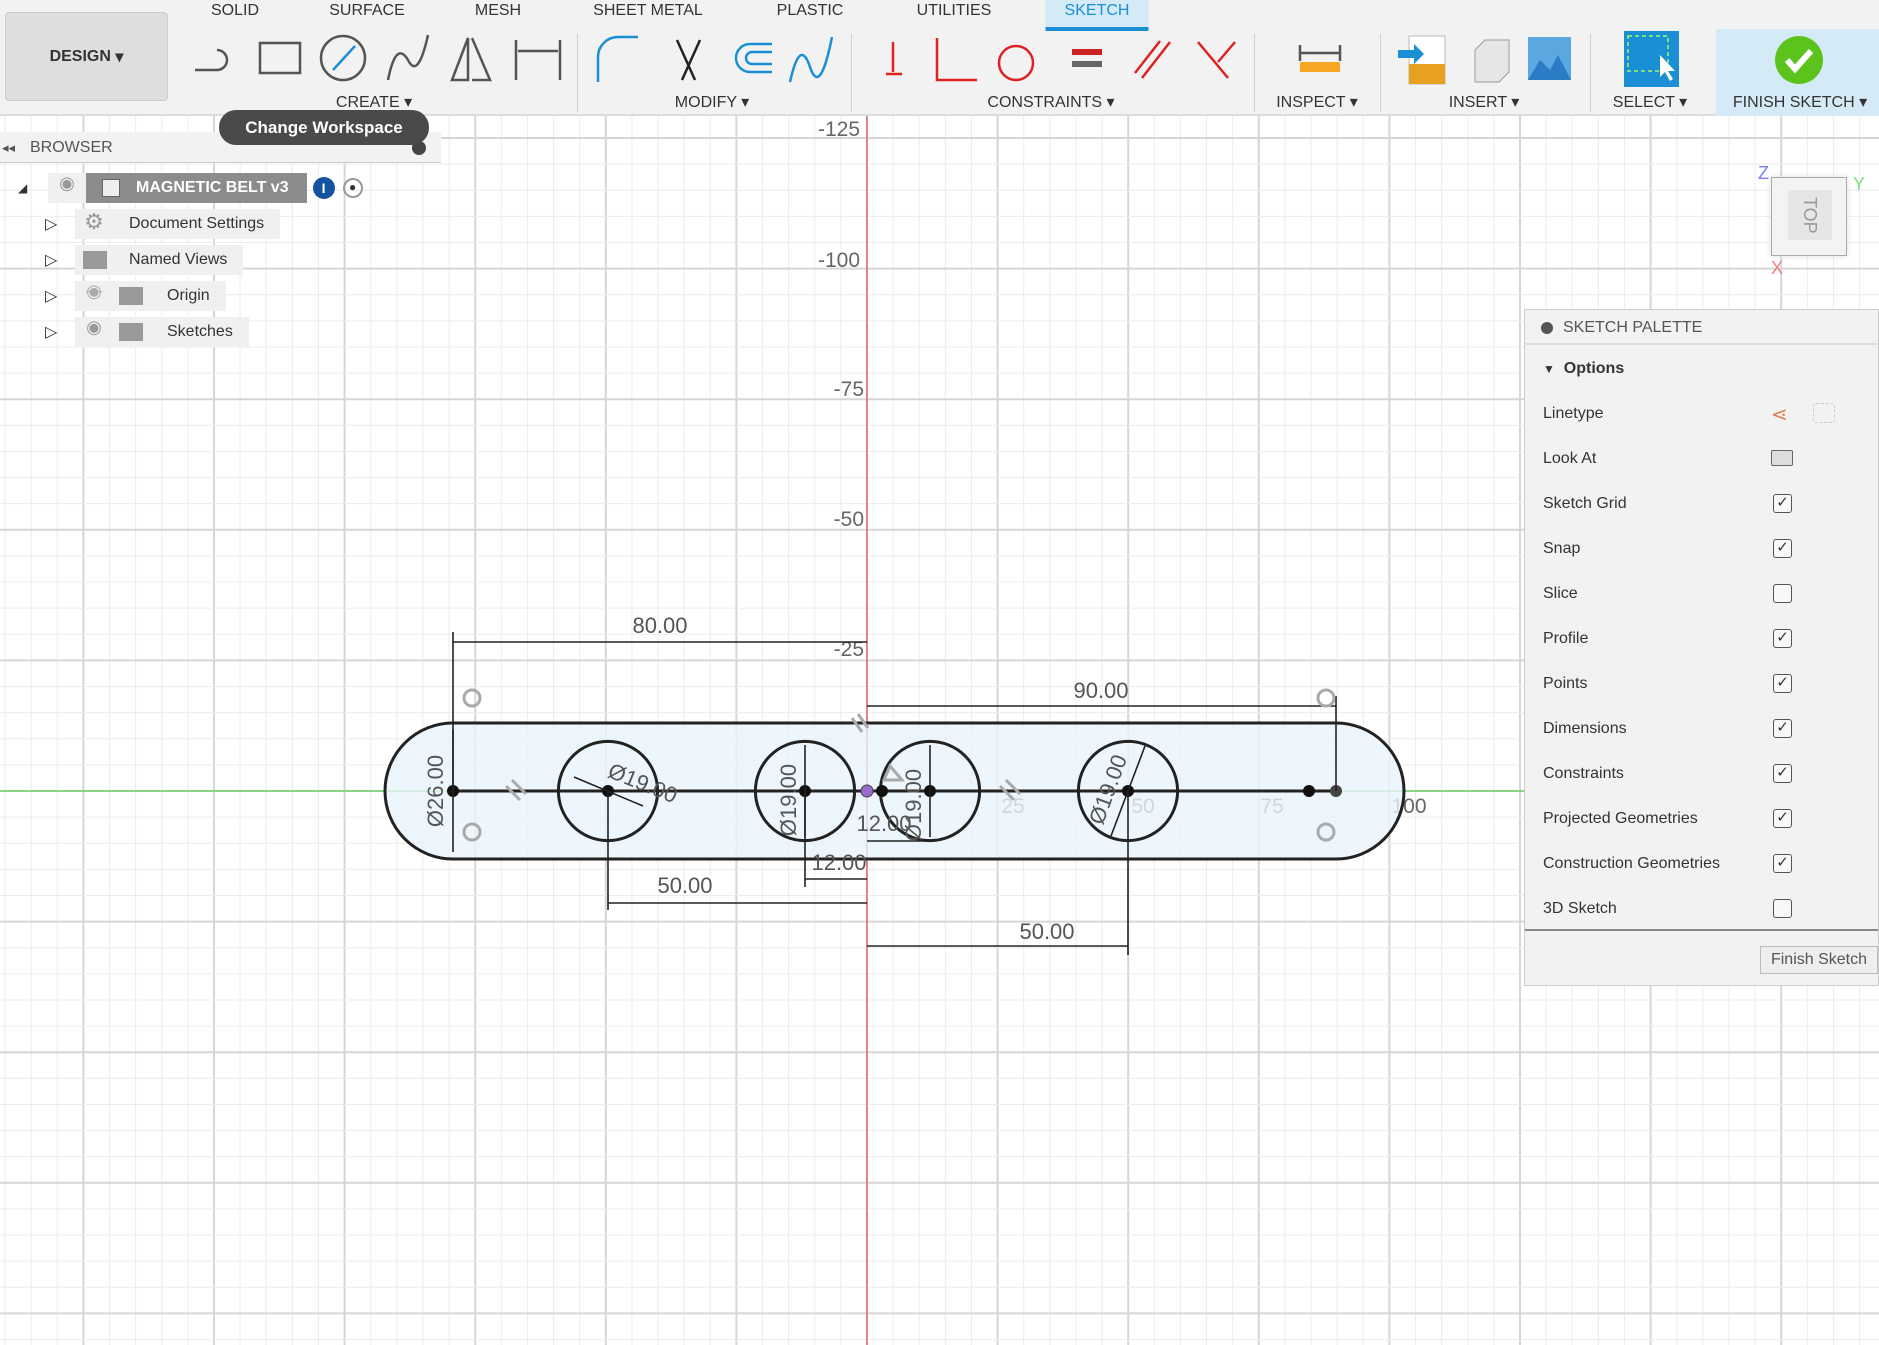 This screenshot has height=1345, width=1879. I want to click on dimension-80: 80.00, so click(659, 625).